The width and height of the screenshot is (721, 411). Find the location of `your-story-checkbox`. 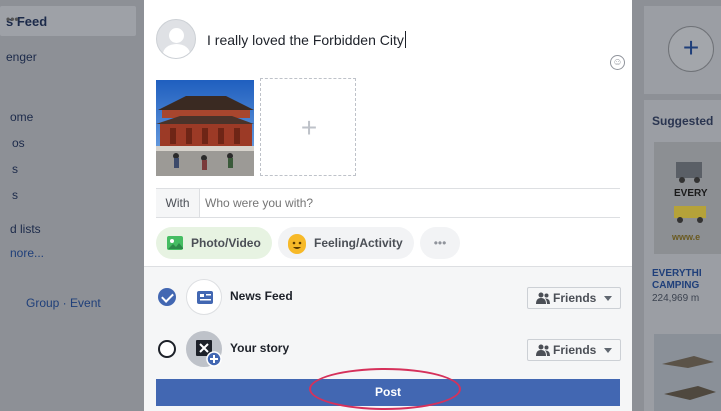

your-story-checkbox is located at coordinates (167, 349).